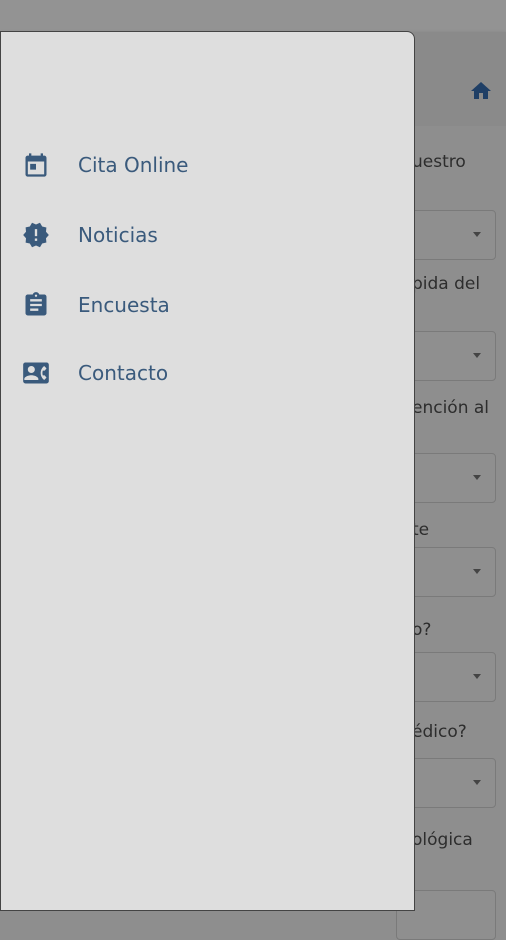  Describe the element at coordinates (123, 373) in the screenshot. I see `drawer-item-label: Contacto` at that location.